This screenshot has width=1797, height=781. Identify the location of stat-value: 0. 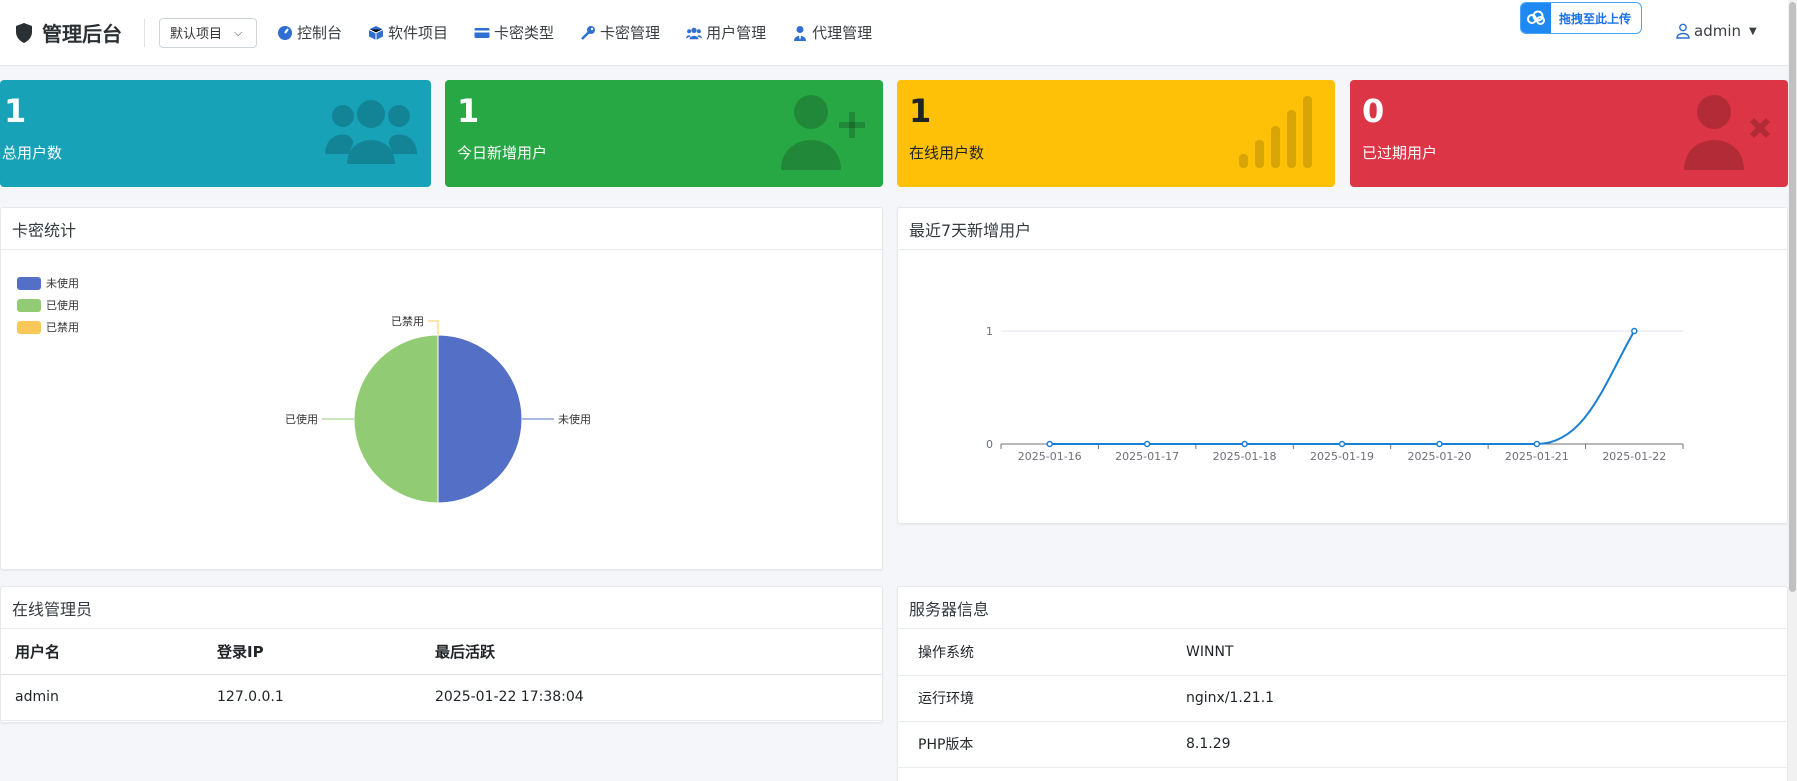
(1373, 111).